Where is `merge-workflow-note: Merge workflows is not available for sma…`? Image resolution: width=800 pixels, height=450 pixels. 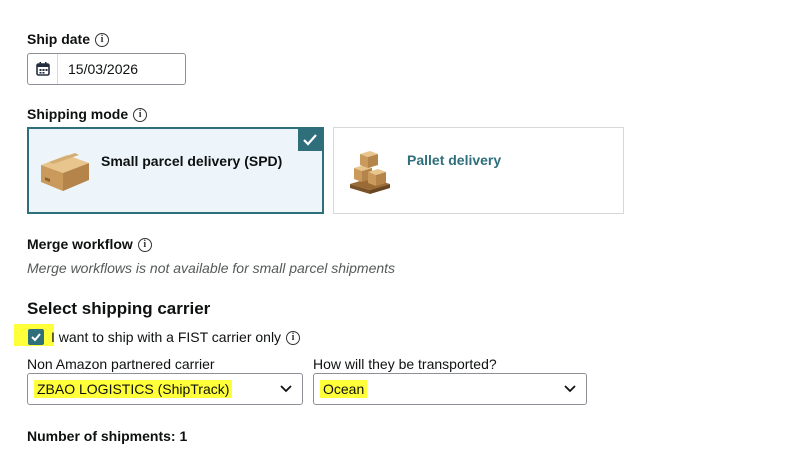 merge-workflow-note: Merge workflows is not available for sma… is located at coordinates (211, 268).